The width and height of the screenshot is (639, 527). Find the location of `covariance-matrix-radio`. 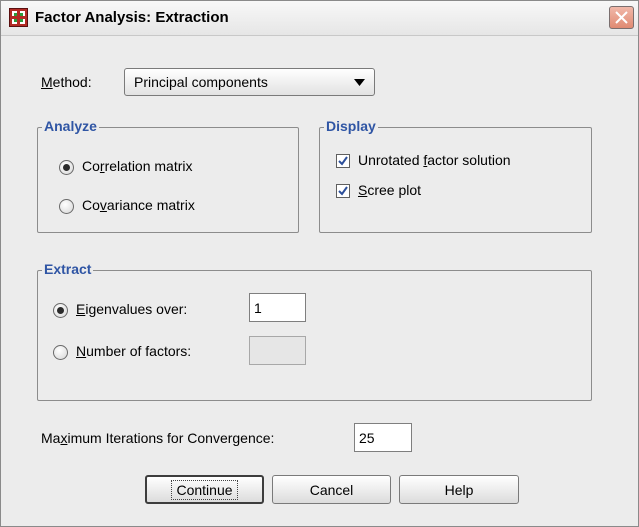

covariance-matrix-radio is located at coordinates (66, 206).